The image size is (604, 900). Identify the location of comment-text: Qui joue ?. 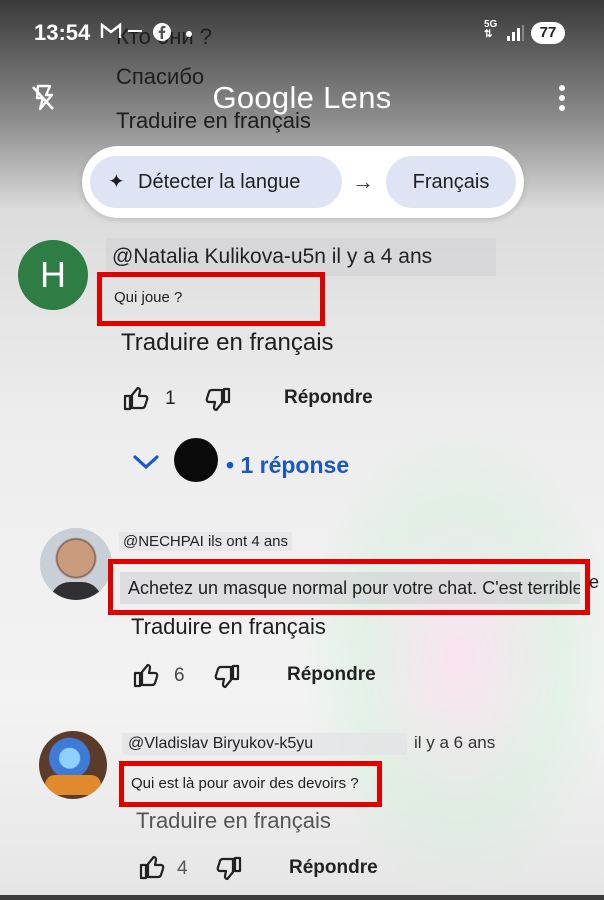
(148, 297).